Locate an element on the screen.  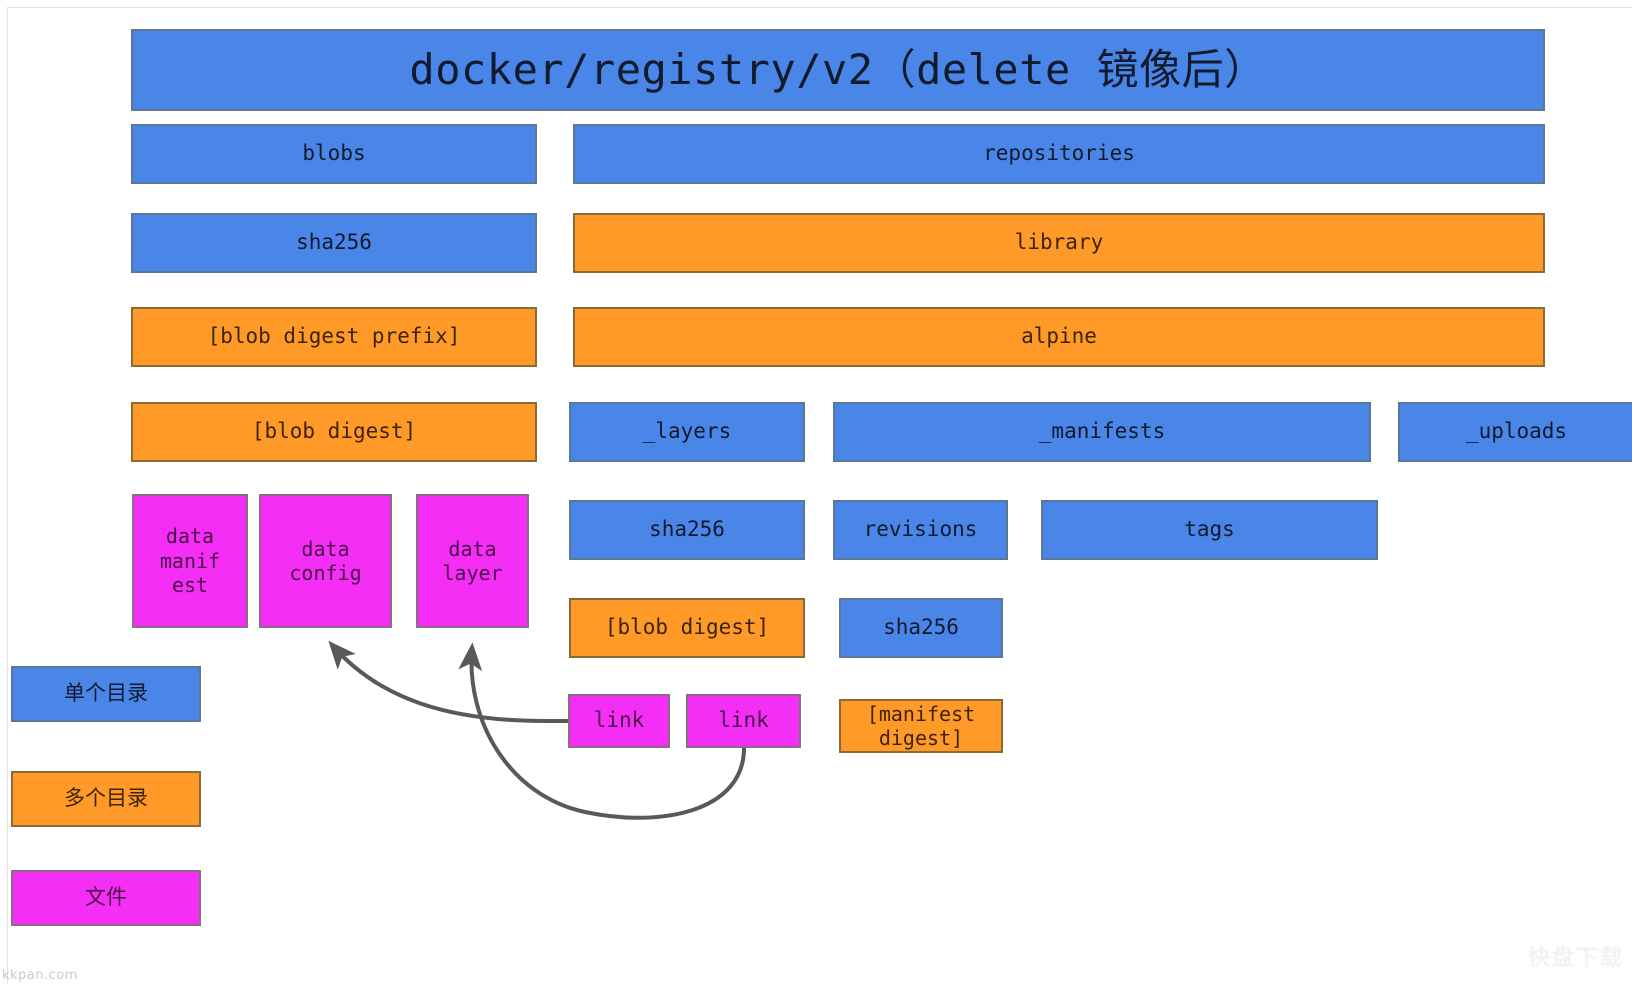
node-blob-digest-layers: [blob digest] is located at coordinates (687, 628).